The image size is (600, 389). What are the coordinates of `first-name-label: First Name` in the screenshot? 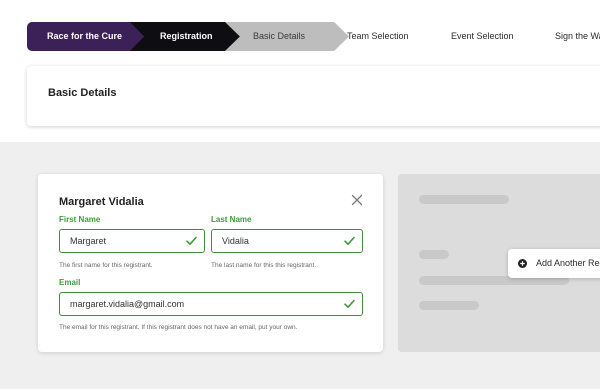 It's located at (80, 219).